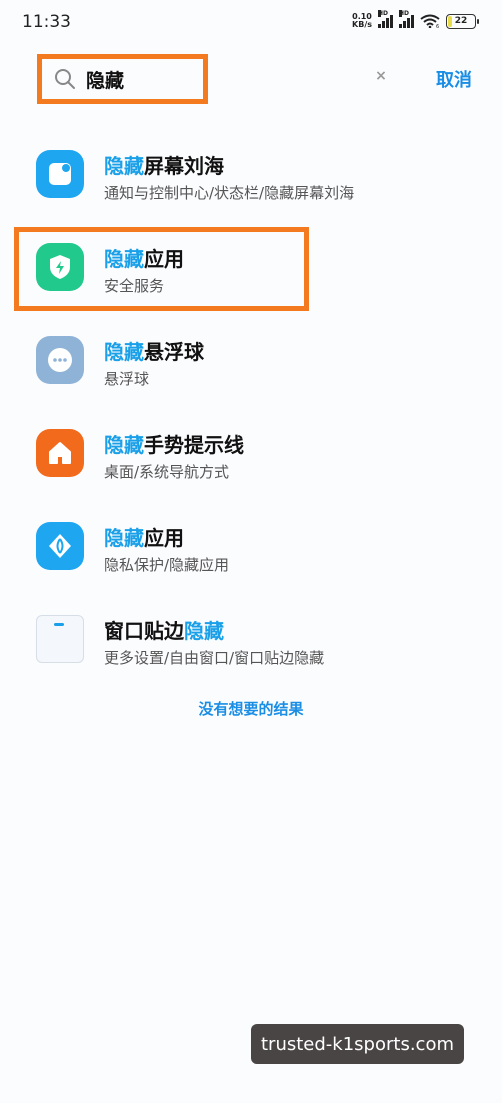 This screenshot has height=1103, width=502. What do you see at coordinates (415, 19) in the screenshot?
I see `status-icons: 0.10 KB/s HD HD 6 22` at bounding box center [415, 19].